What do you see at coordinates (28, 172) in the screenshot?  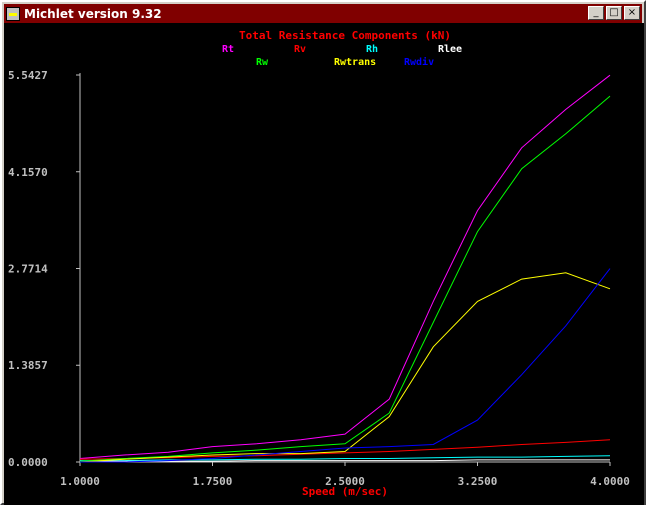 I see `y-tick-label: 4.1570` at bounding box center [28, 172].